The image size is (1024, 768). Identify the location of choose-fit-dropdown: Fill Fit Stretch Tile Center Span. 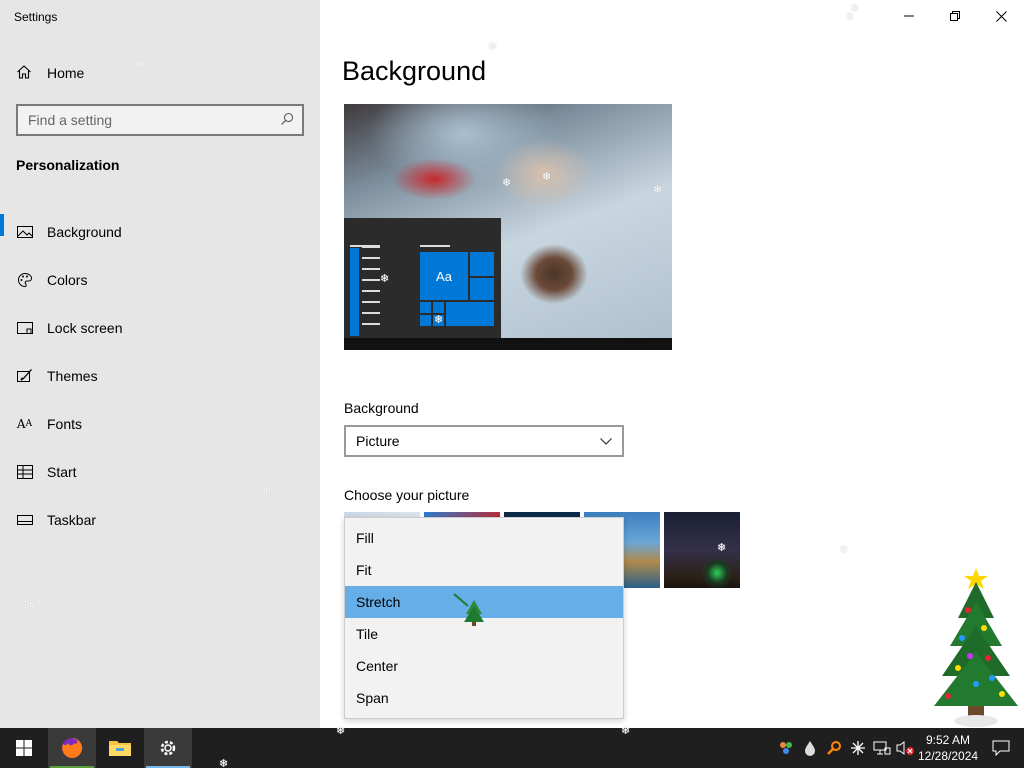
(484, 618).